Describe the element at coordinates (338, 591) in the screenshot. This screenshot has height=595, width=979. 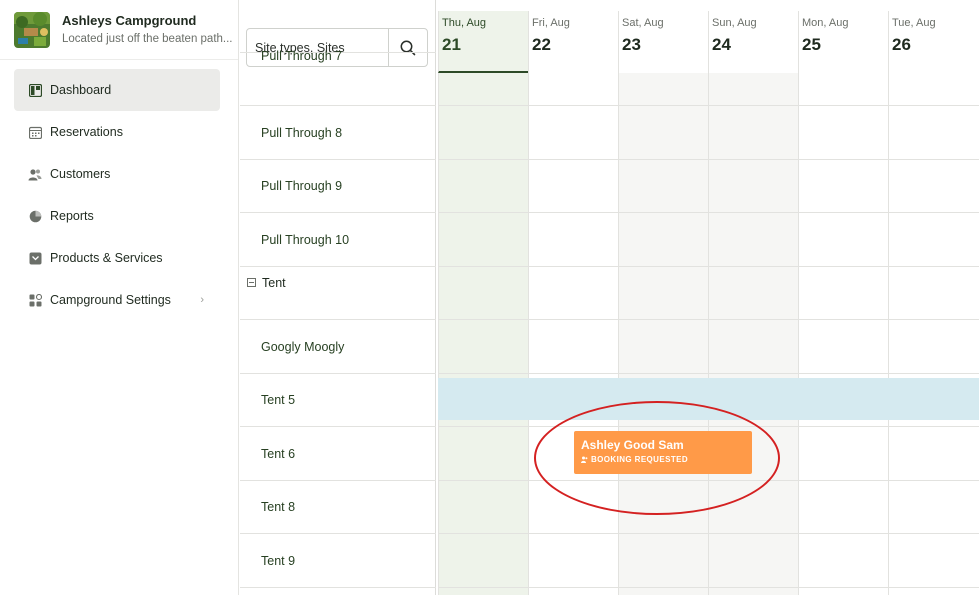
I see `site-row-partial` at that location.